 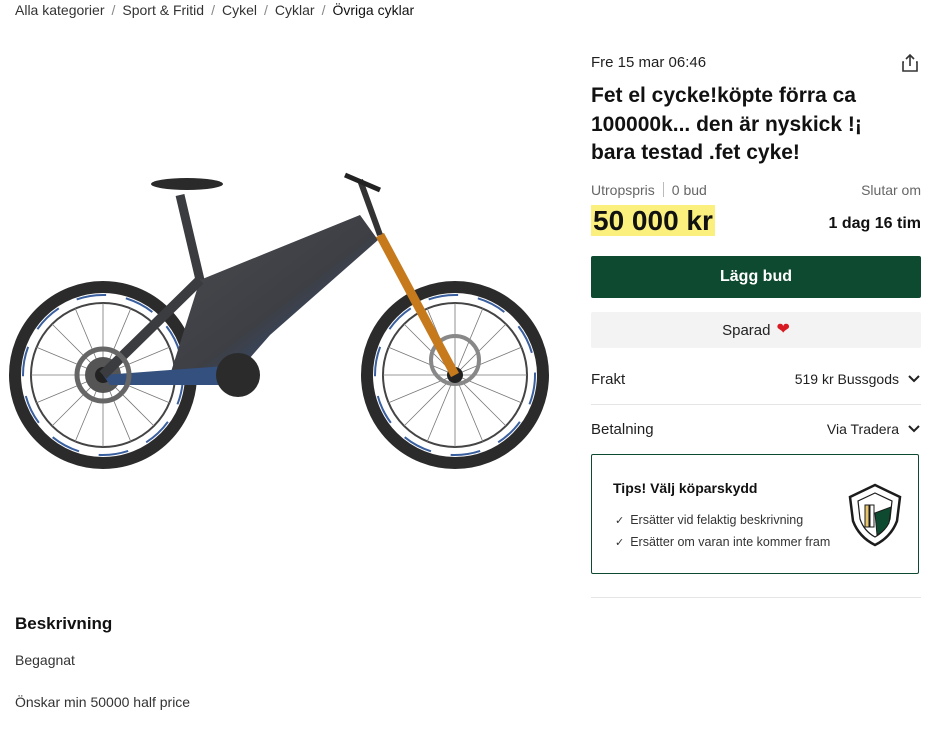 I want to click on section-divider, so click(x=756, y=597).